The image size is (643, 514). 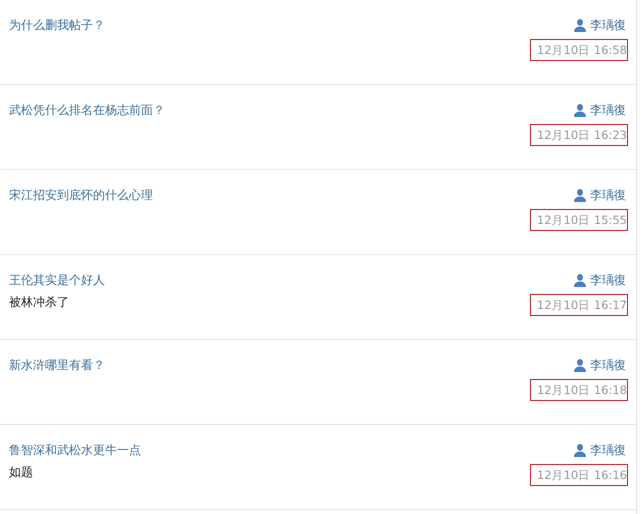 I want to click on post-title: 王伦其实是个好人, so click(x=57, y=280).